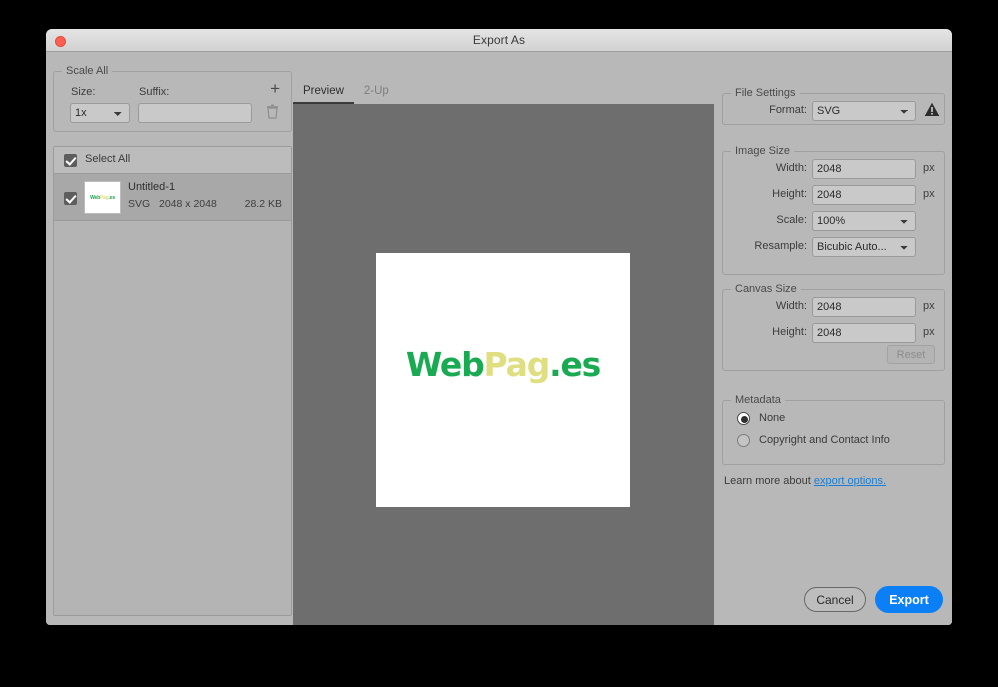 The width and height of the screenshot is (998, 687). I want to click on preview-tabs: Preview 2-Up, so click(346, 92).